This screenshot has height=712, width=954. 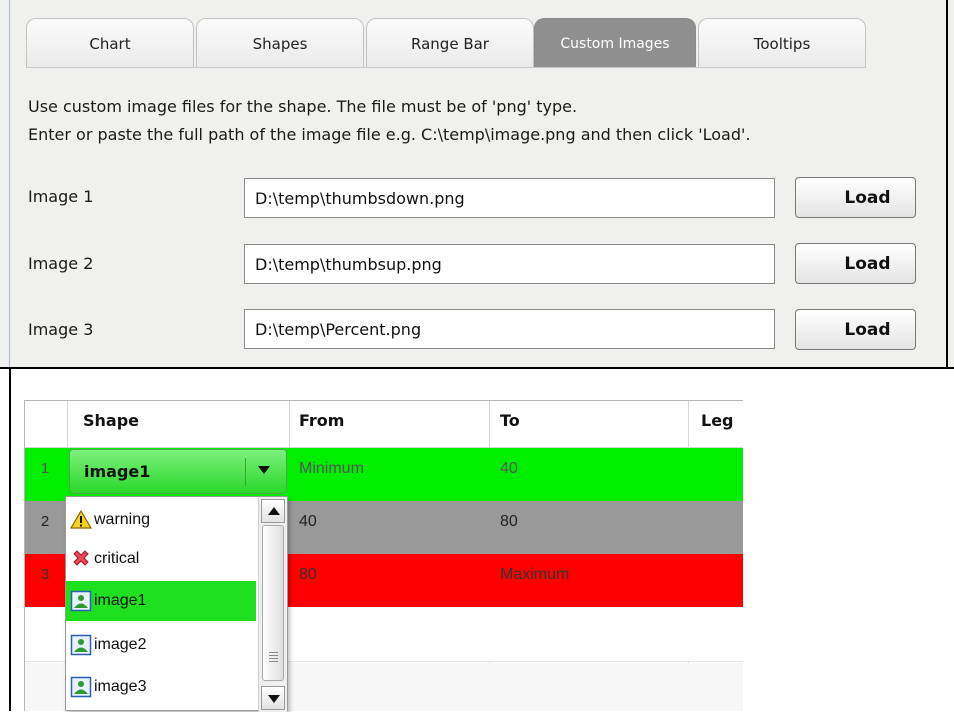 I want to click on to-cell: 80, so click(x=509, y=522).